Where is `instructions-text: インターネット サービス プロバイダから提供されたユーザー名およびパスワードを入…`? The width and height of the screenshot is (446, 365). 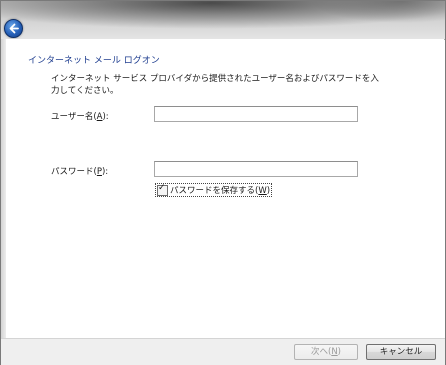
instructions-text: インターネット サービス プロバイダから提供されたユーザー名およびパスワードを入… is located at coordinates (215, 85).